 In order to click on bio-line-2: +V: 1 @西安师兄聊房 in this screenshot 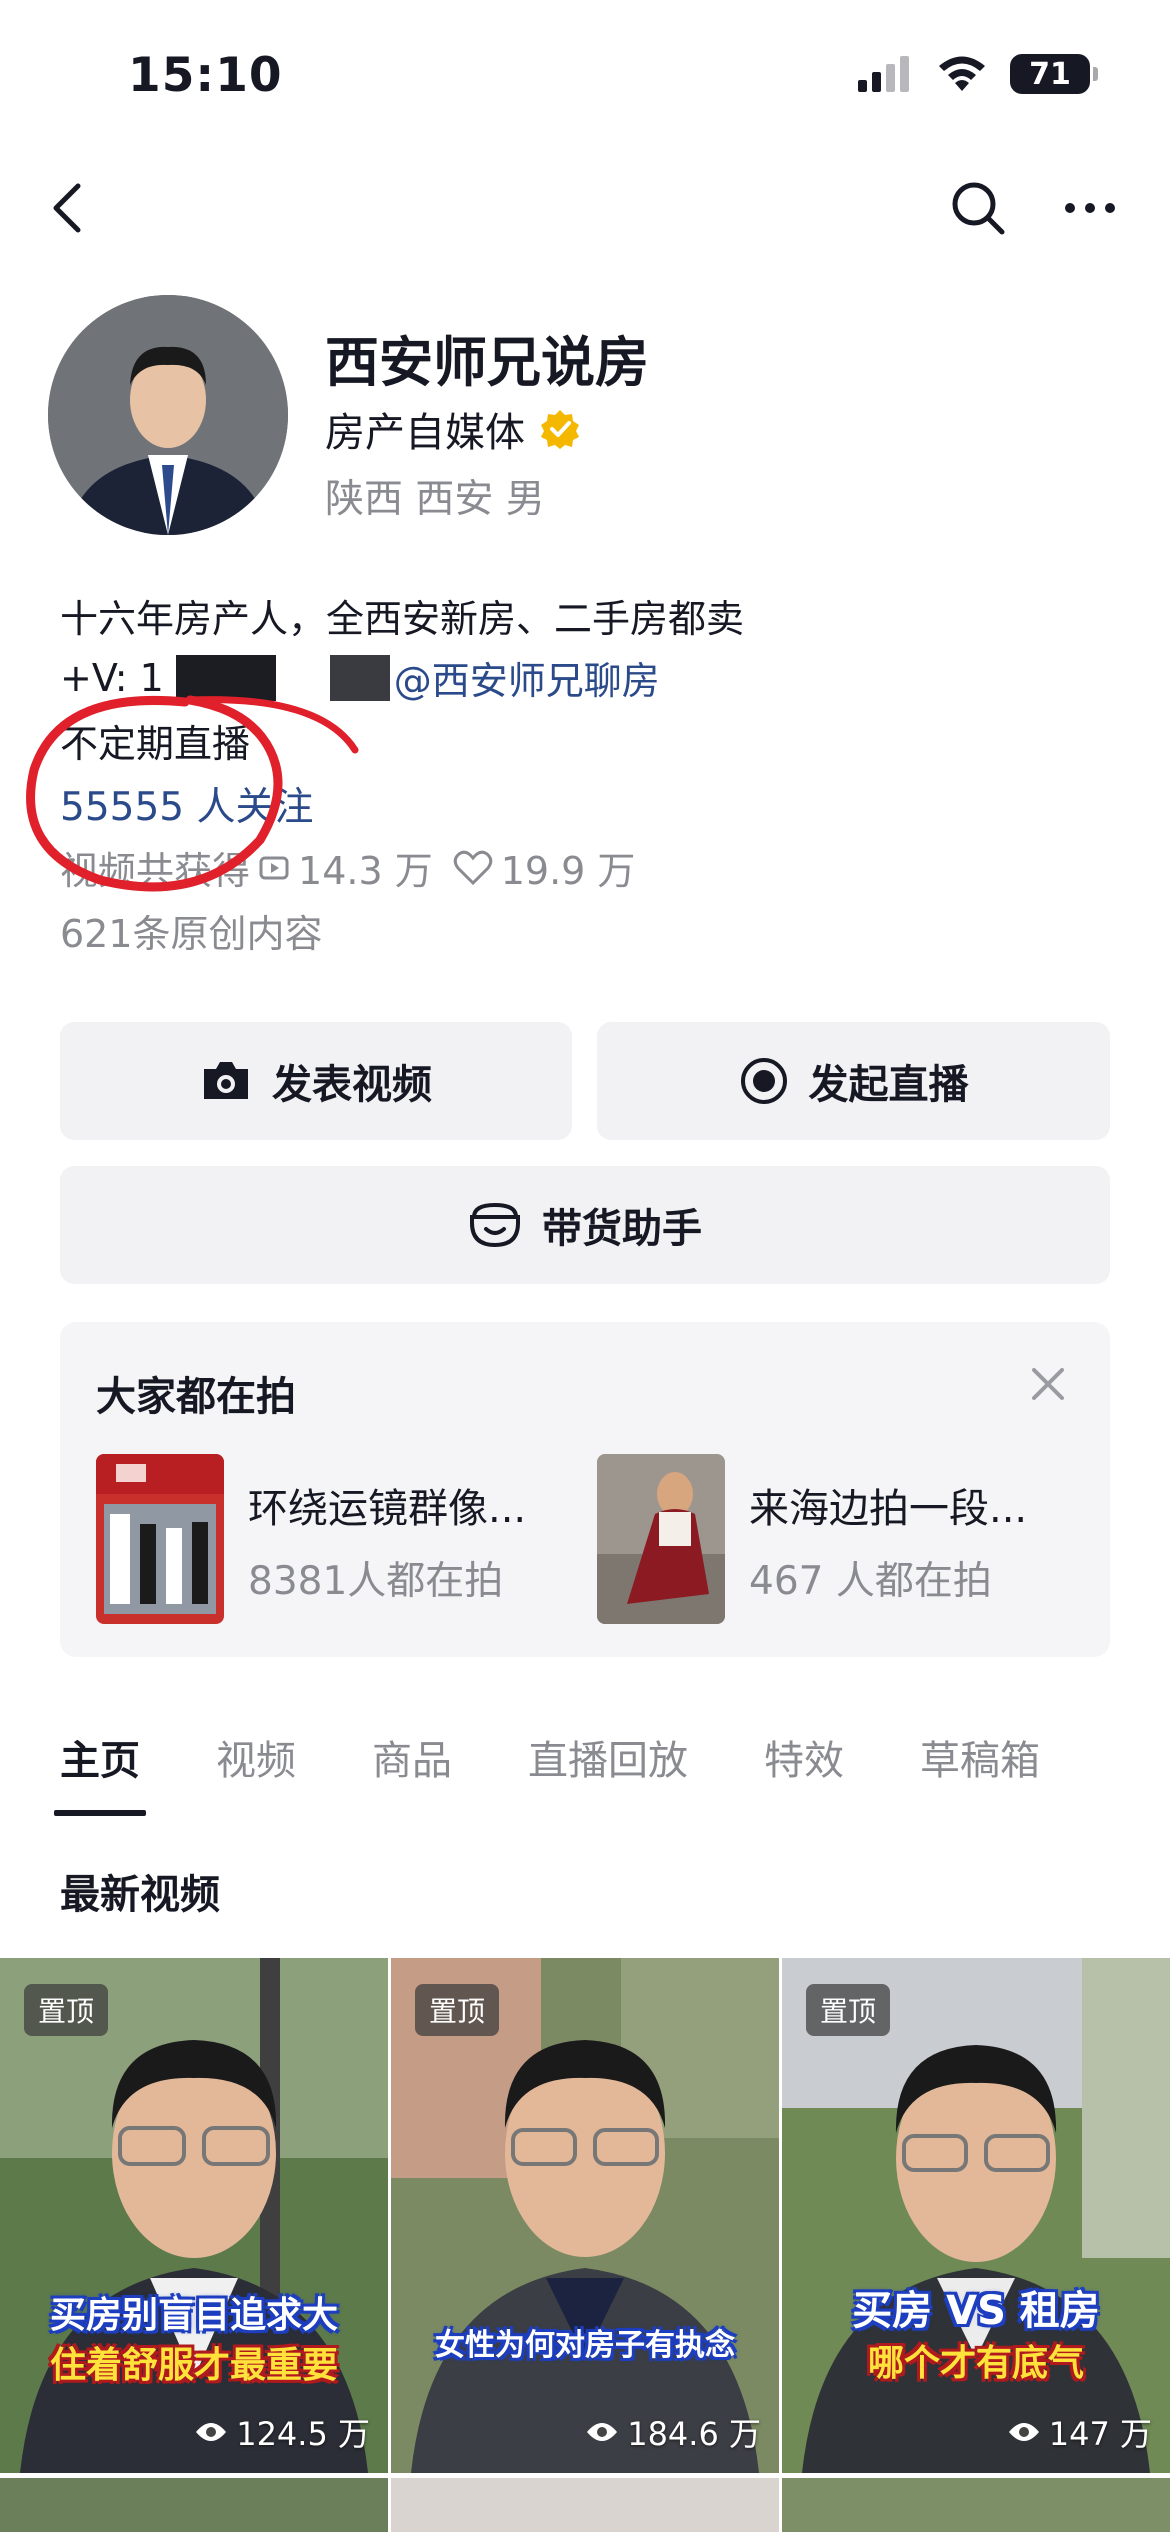, I will do `click(360, 677)`.